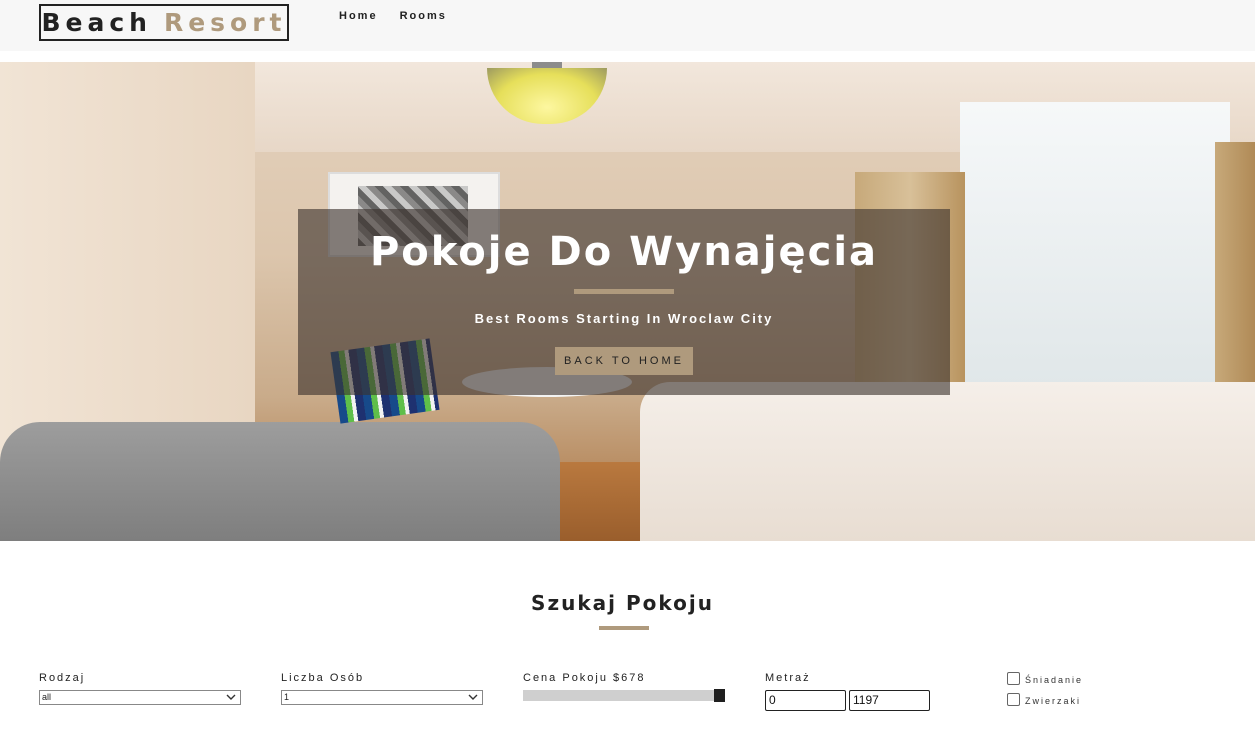  Describe the element at coordinates (624, 687) in the screenshot. I see `price-field: Cena Pokoju $678` at that location.